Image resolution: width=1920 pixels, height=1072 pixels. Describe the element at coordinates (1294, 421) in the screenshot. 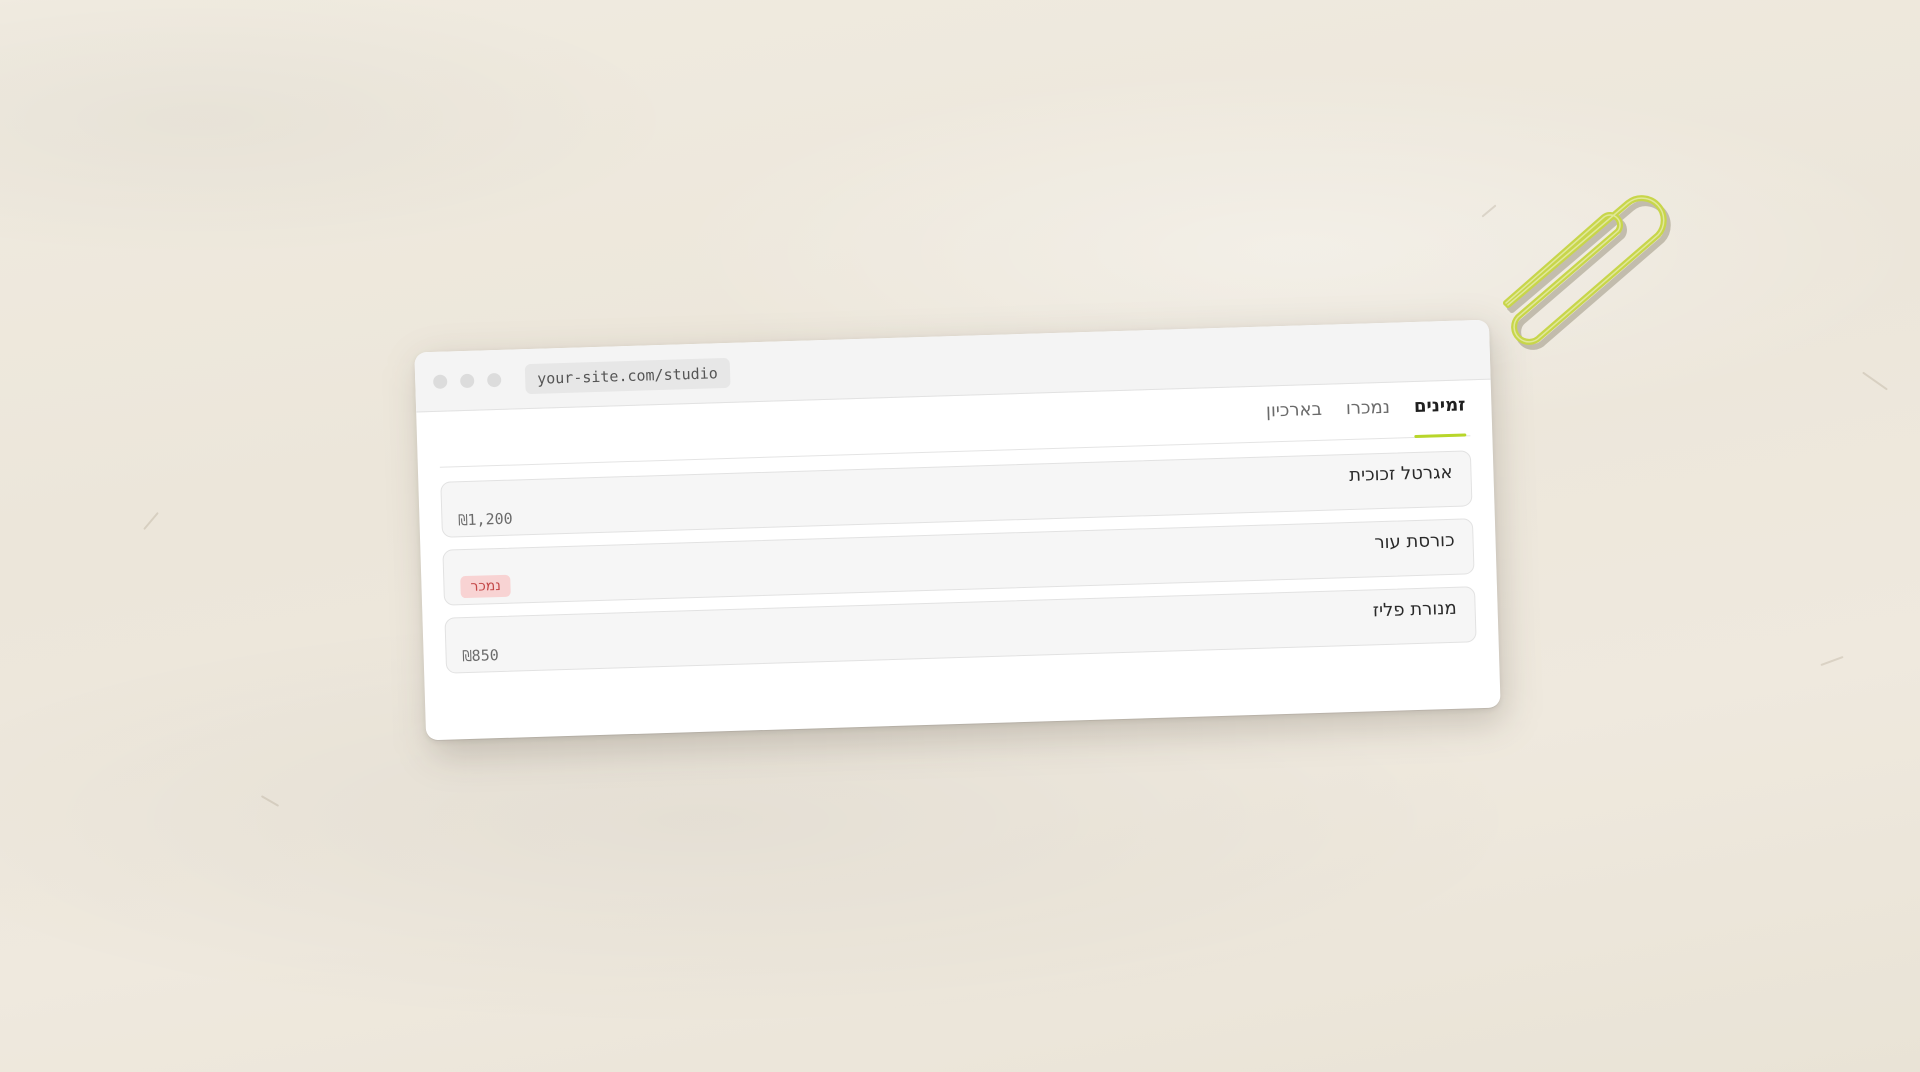

I see `tab-archived: בארכיון` at that location.